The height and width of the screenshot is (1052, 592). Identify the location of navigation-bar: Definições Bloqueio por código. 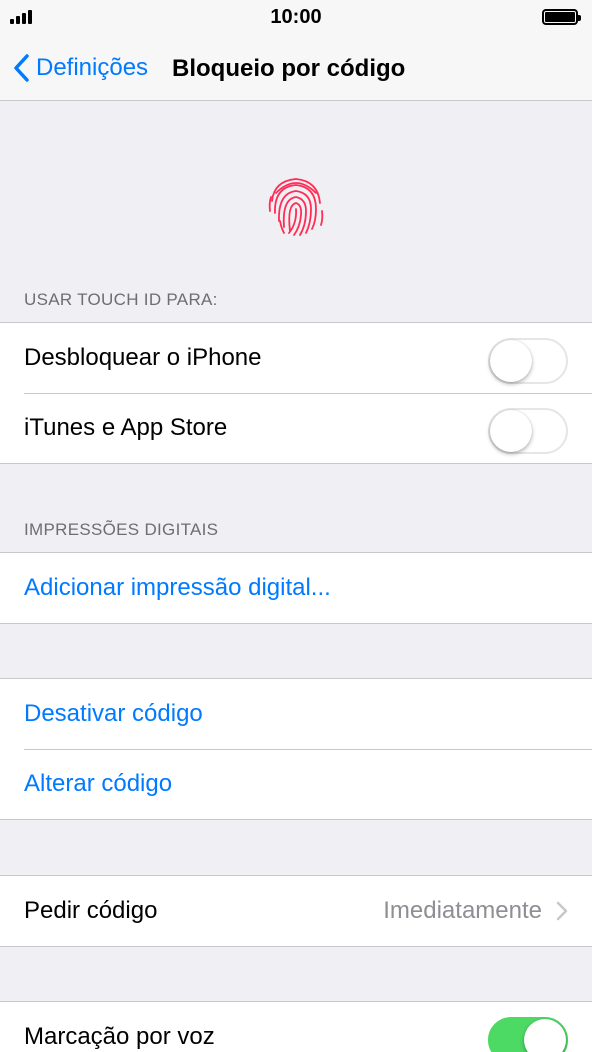
(296, 68).